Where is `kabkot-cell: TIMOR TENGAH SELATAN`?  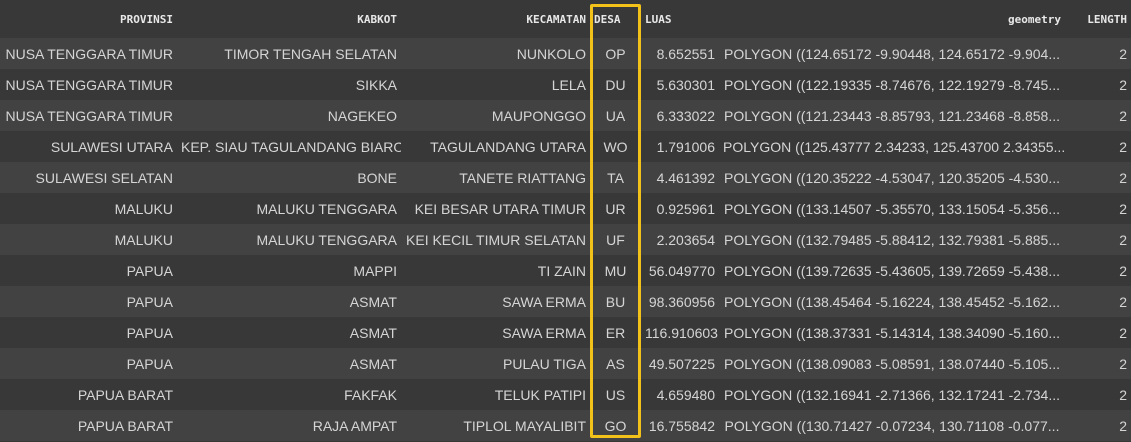 kabkot-cell: TIMOR TENGAH SELATAN is located at coordinates (289, 53).